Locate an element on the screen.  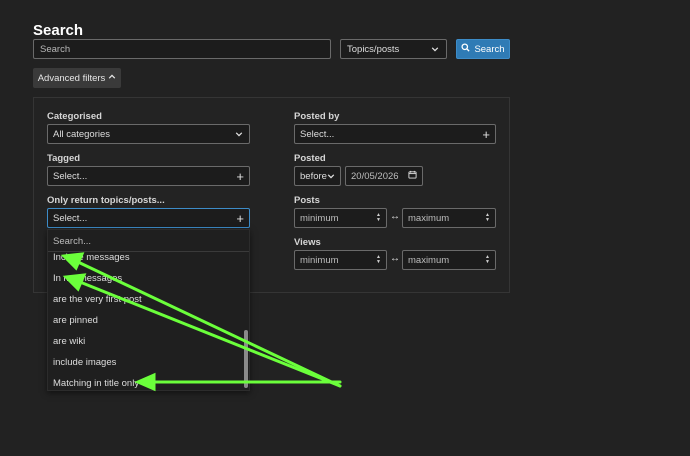
posts-max-input: maximum ▲ ▼ is located at coordinates (449, 218).